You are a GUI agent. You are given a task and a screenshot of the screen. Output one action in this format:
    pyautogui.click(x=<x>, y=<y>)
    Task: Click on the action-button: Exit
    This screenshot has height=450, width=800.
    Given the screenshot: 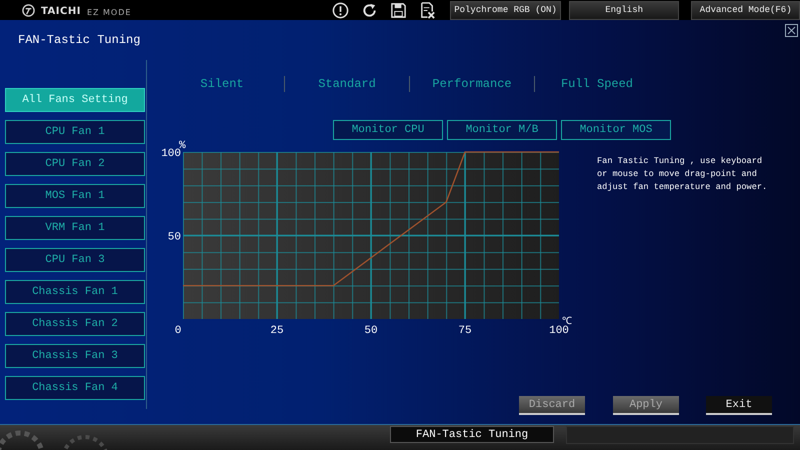 What is the action you would take?
    pyautogui.click(x=739, y=405)
    